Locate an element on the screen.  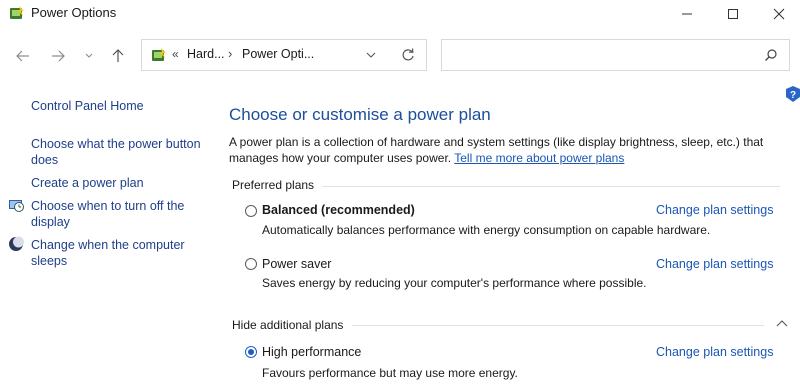
window-title: Power Options is located at coordinates (74, 12).